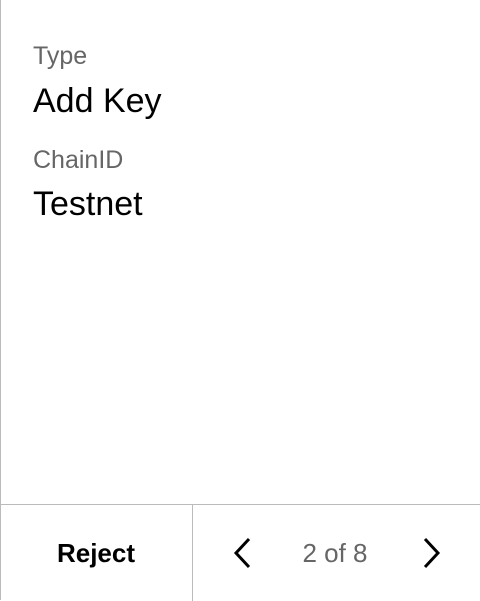  Describe the element at coordinates (243, 553) in the screenshot. I see `chevron-left-icon` at that location.